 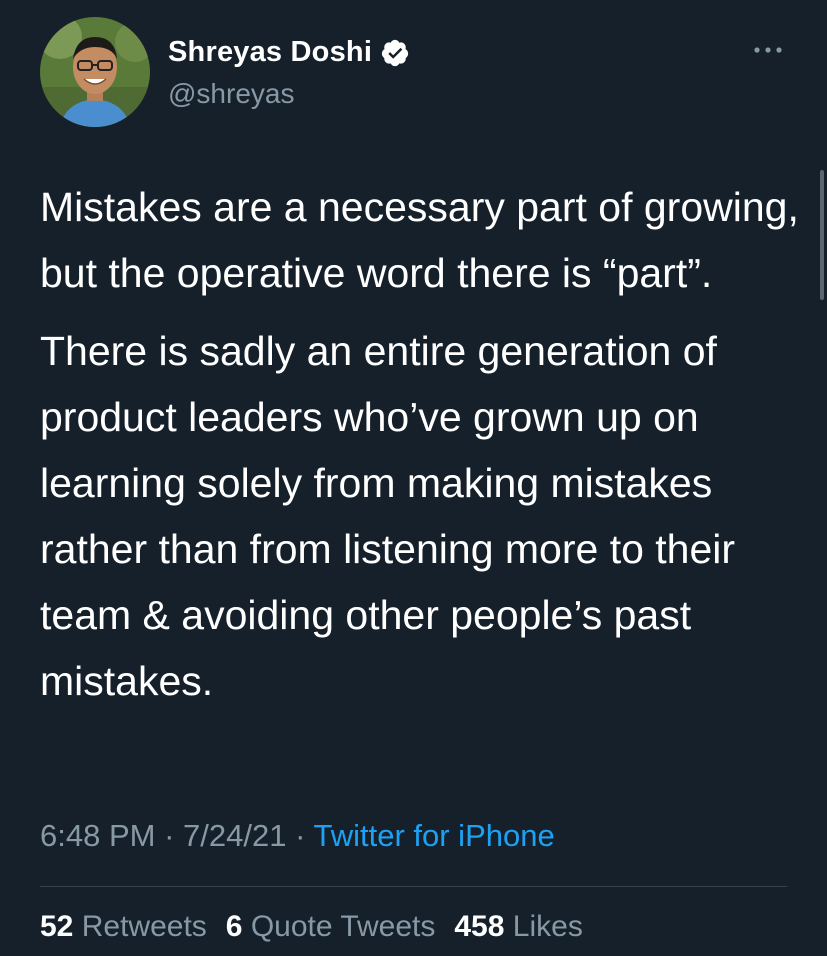 I want to click on more-options-icon, so click(x=768, y=50).